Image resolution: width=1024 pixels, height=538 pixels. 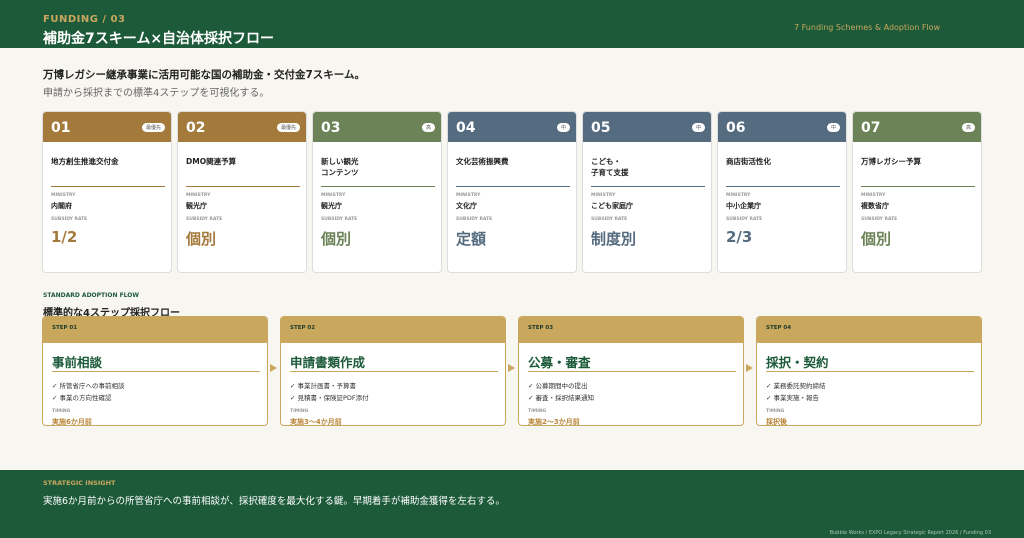 I want to click on ministry-value: こども家庭庁, so click(x=612, y=206).